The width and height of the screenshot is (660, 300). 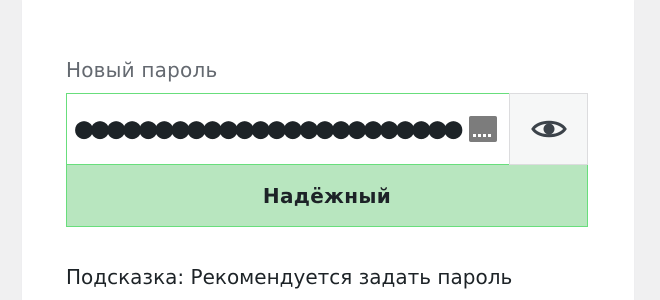 What do you see at coordinates (483, 129) in the screenshot?
I see `key-autofill-icon` at bounding box center [483, 129].